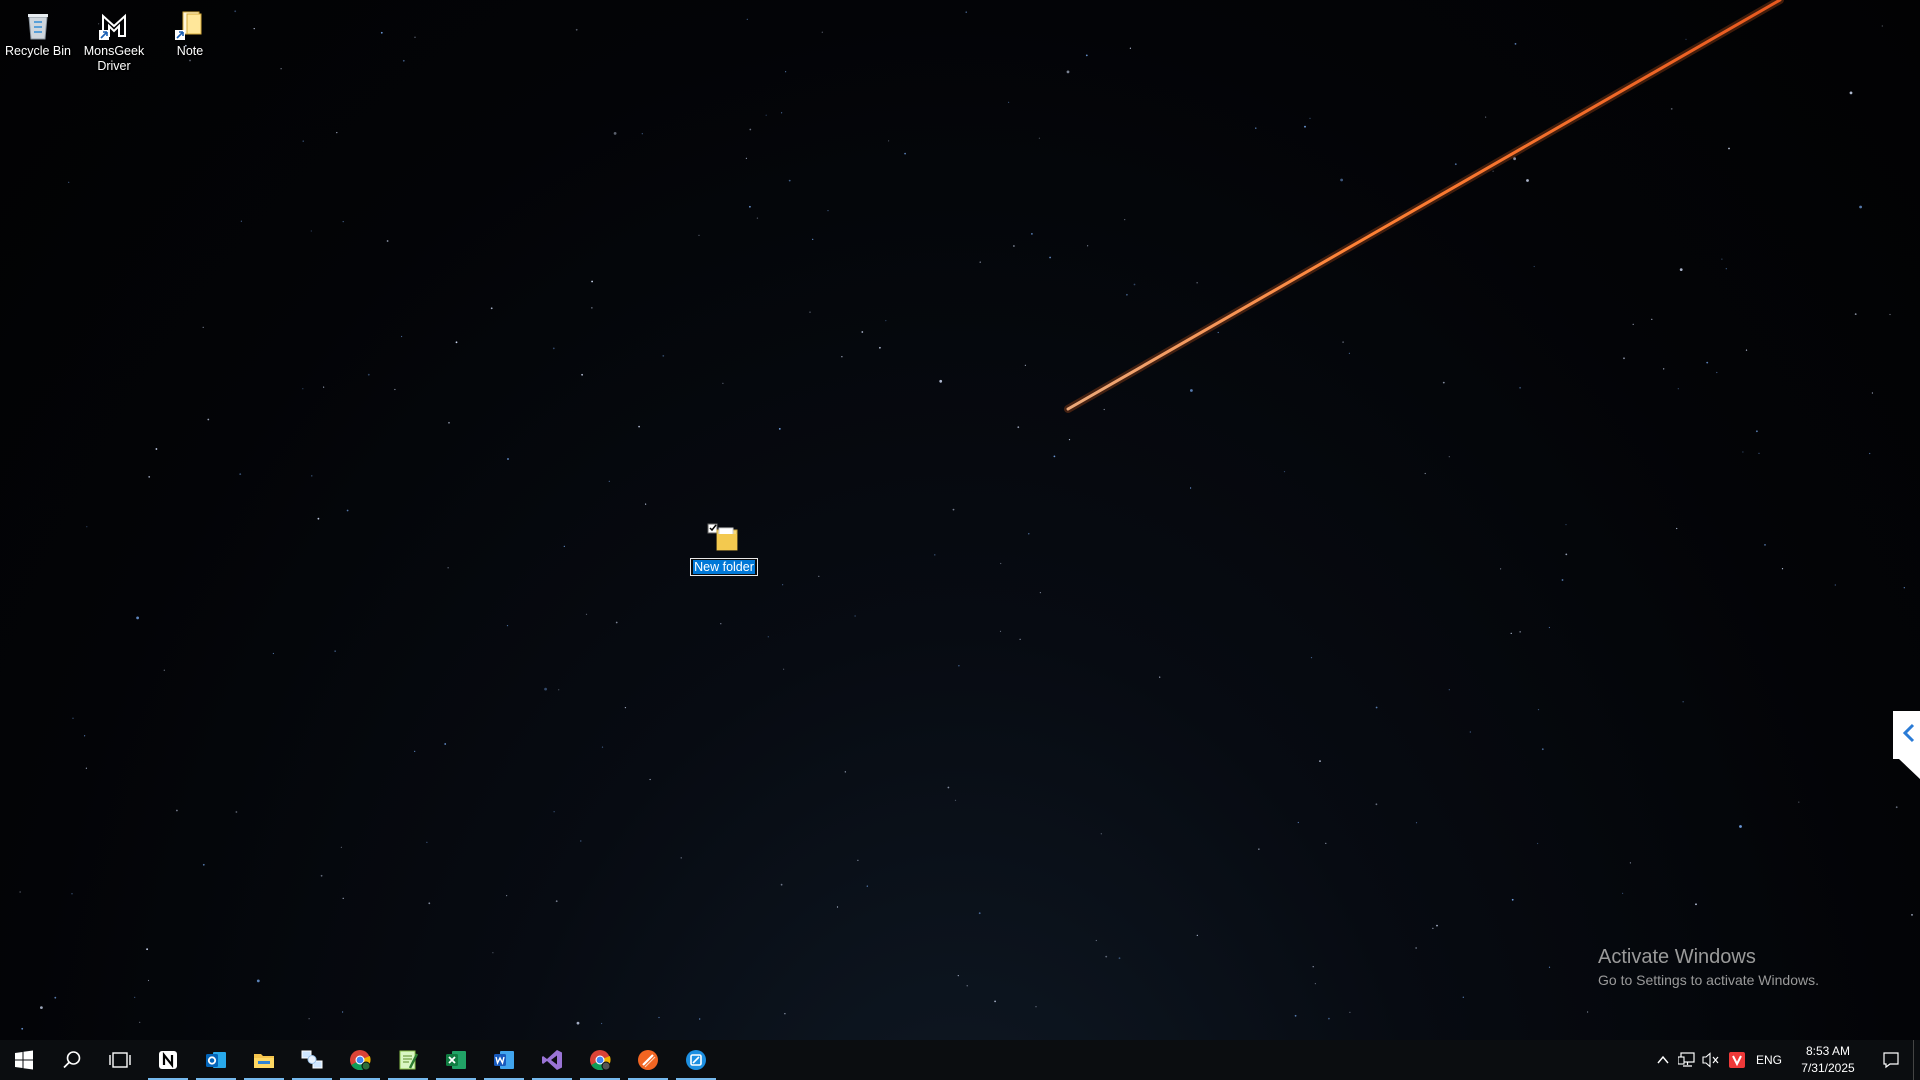 The height and width of the screenshot is (1080, 1920). I want to click on side-panel-tab, so click(1906, 745).